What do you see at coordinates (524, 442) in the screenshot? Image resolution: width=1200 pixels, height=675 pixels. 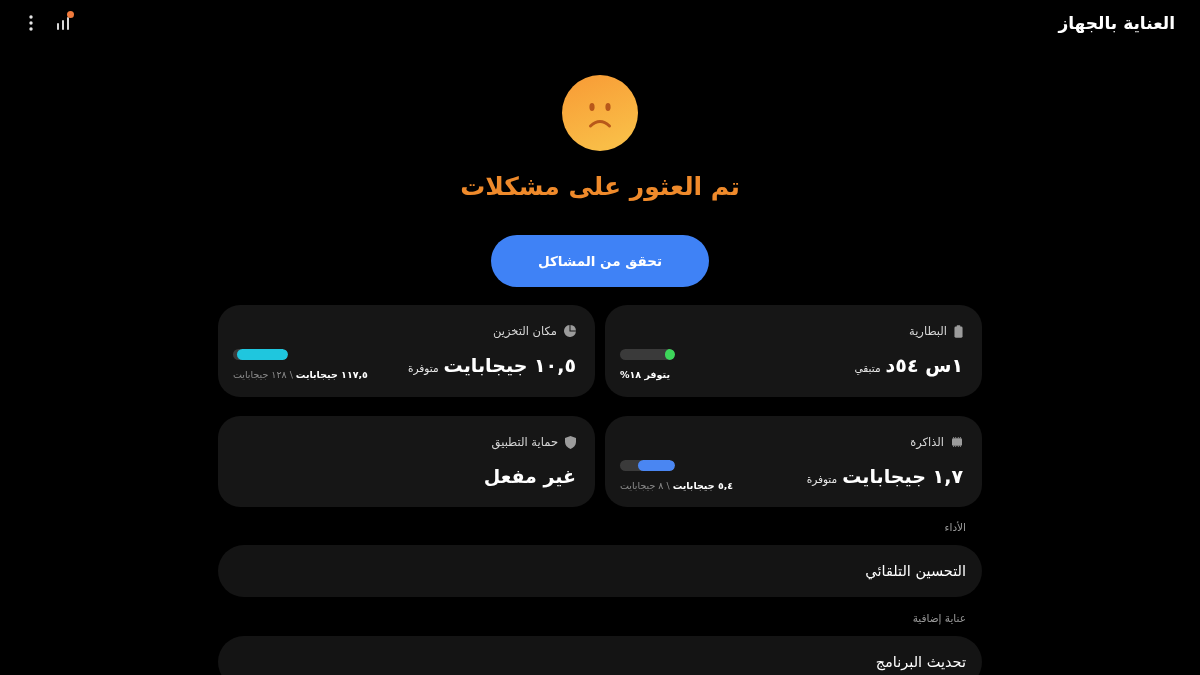 I see `card-label: حماية التطبيق` at bounding box center [524, 442].